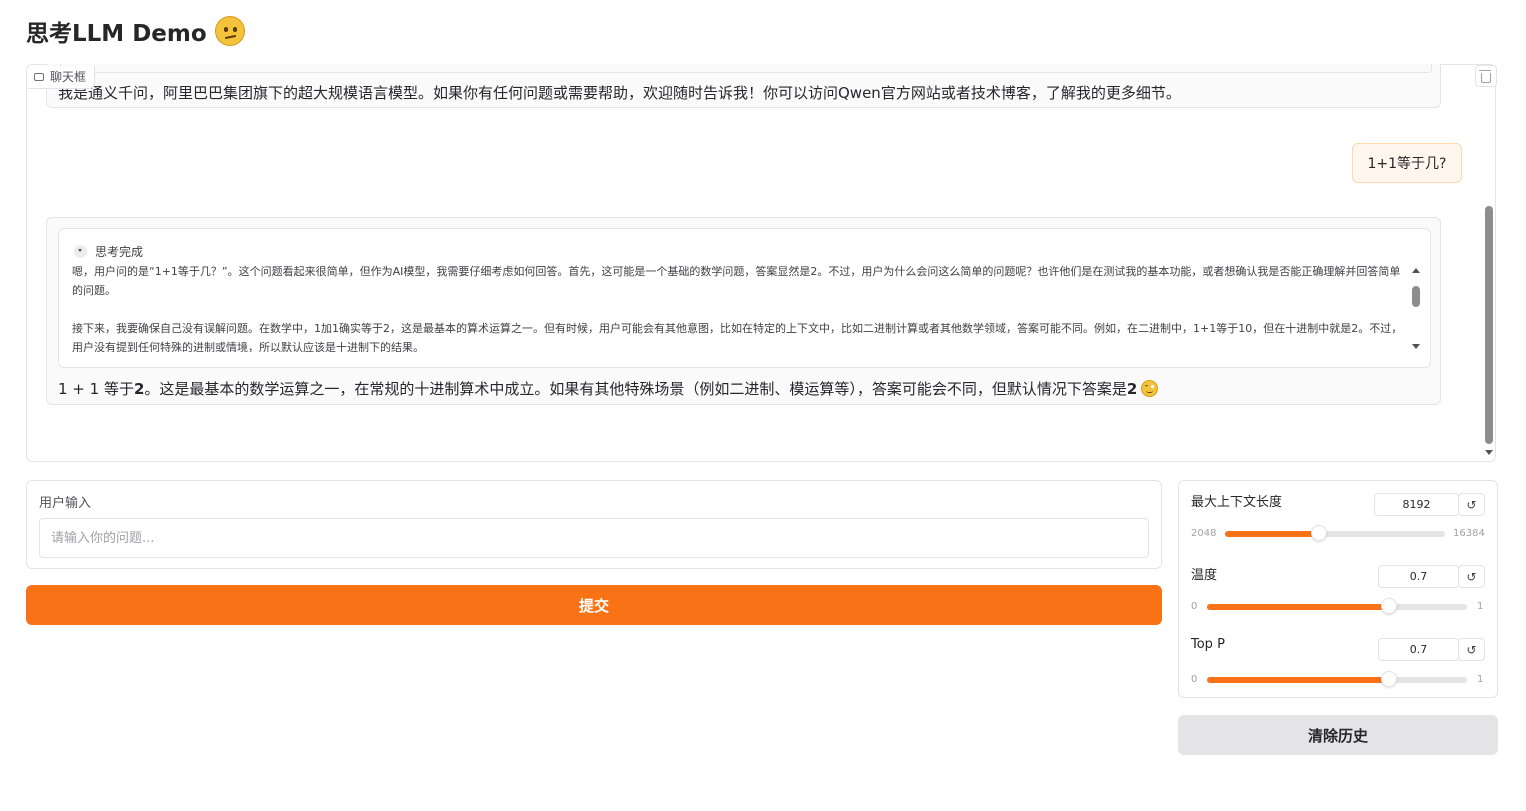  I want to click on answer-prefix: 1 + 1 等于, so click(96, 389).